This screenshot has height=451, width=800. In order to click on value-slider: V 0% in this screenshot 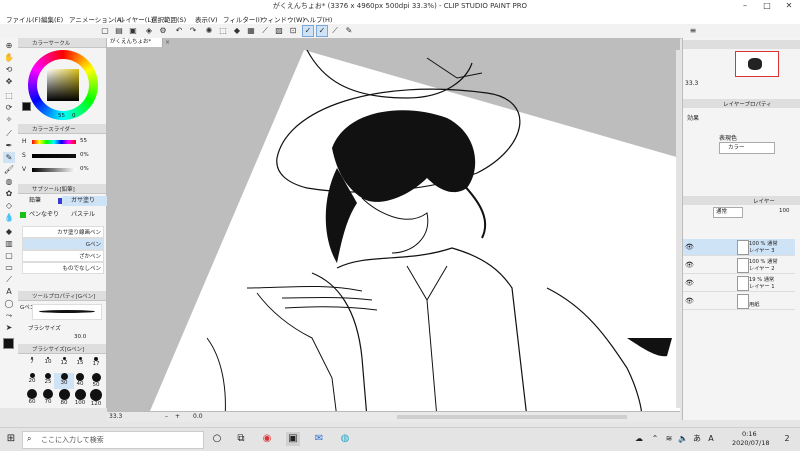, I will do `click(62, 170)`.